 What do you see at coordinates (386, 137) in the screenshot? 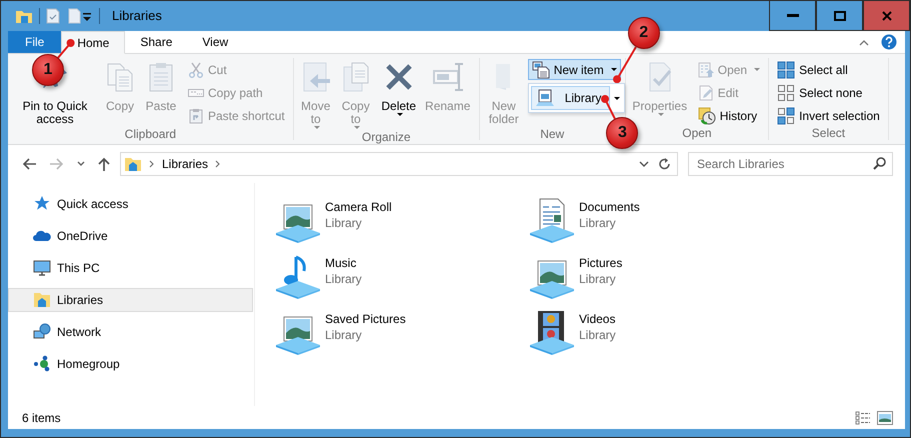
I see `group-label: Organize` at bounding box center [386, 137].